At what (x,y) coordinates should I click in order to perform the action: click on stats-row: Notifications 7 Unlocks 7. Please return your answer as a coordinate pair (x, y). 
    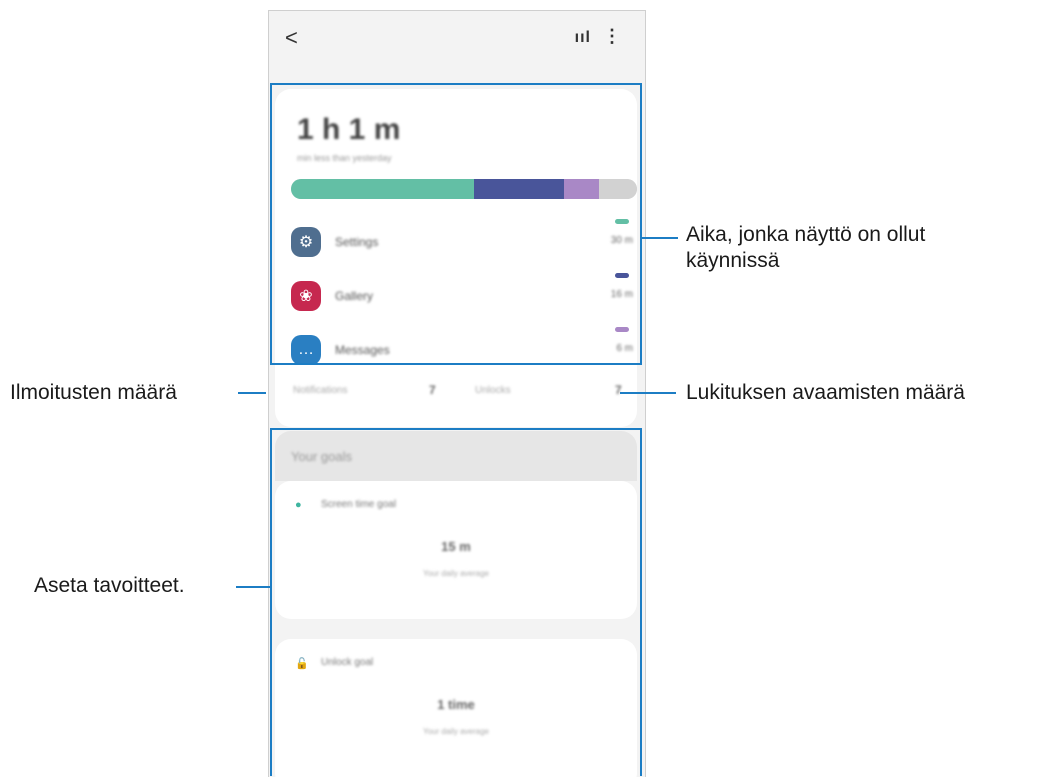
    Looking at the image, I should click on (456, 395).